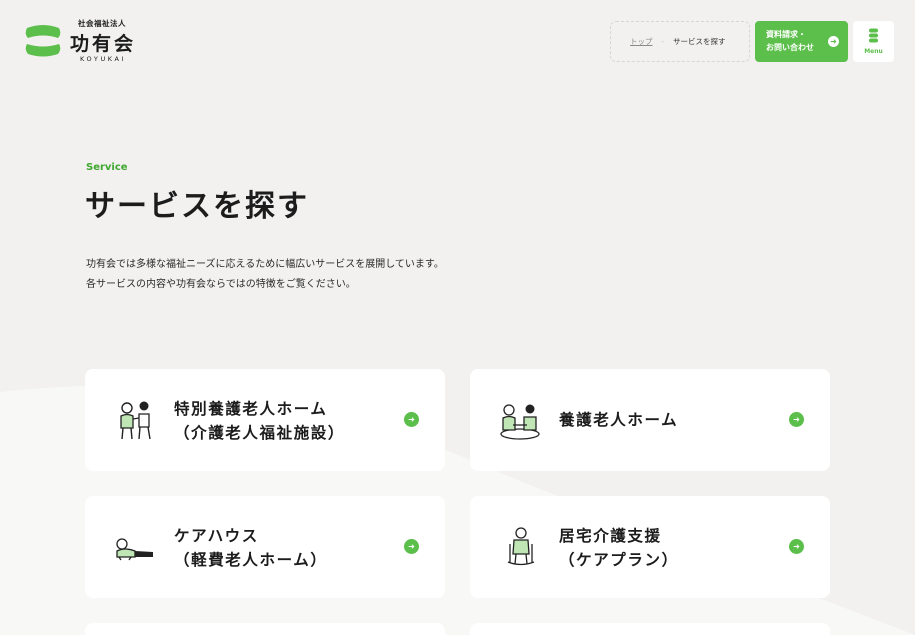  I want to click on logo-romanized: KOYUKAI, so click(103, 59).